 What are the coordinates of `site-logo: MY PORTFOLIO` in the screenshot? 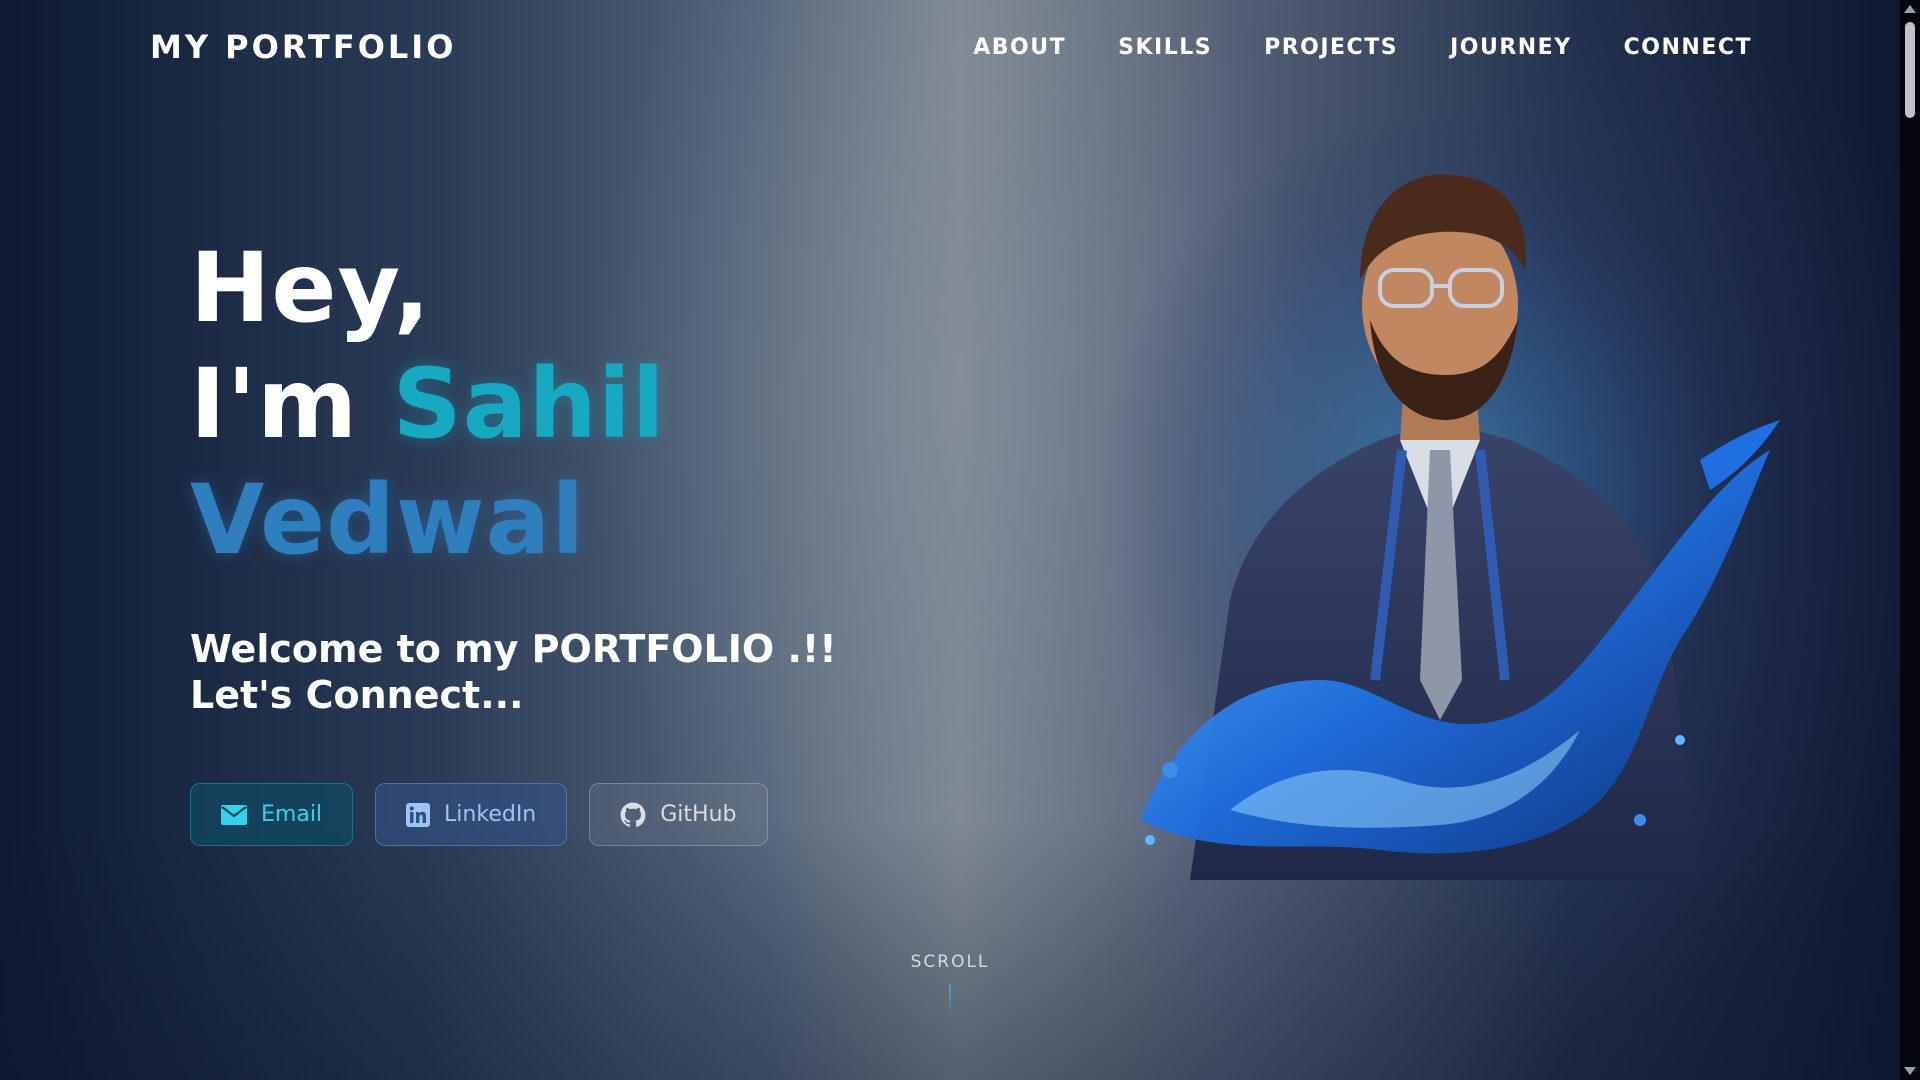 It's located at (303, 47).